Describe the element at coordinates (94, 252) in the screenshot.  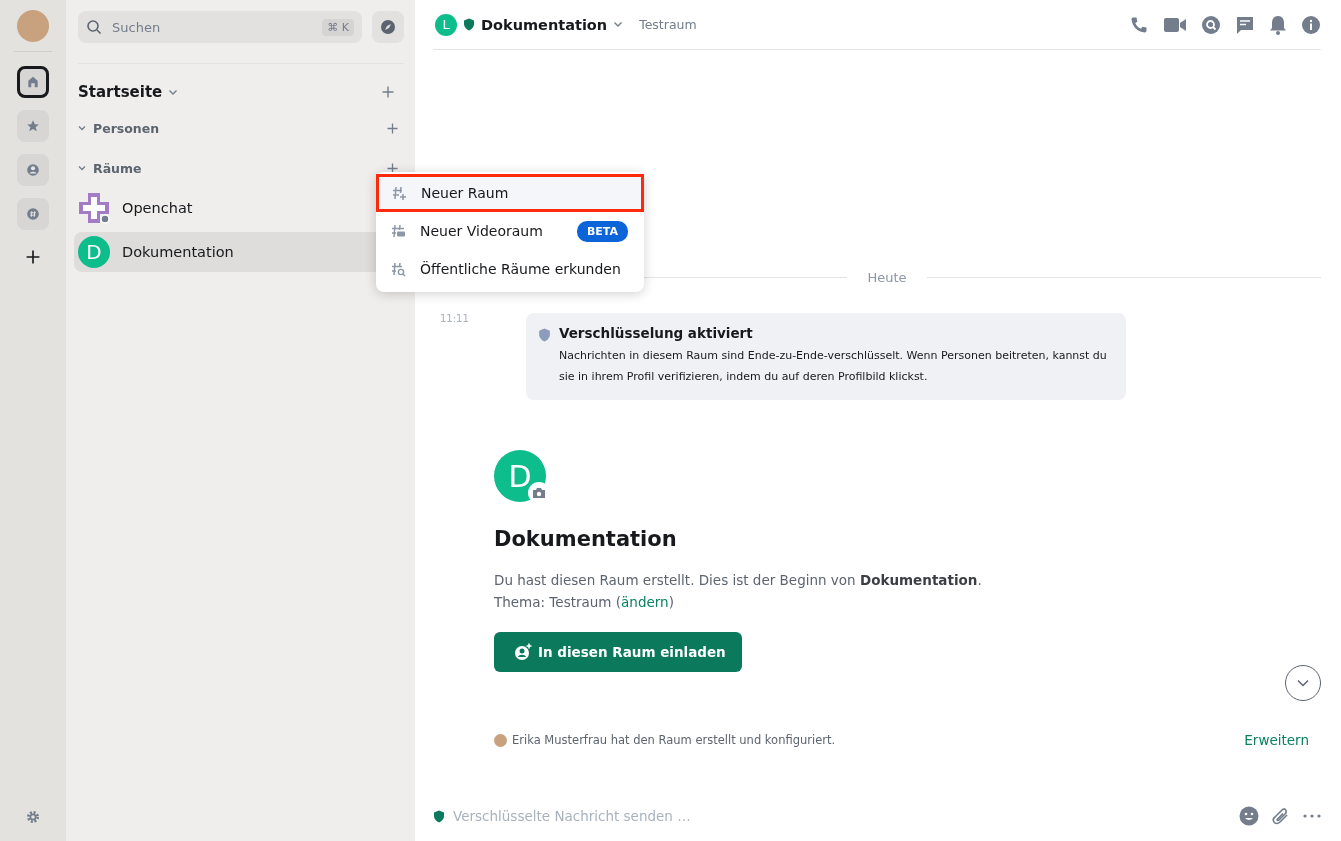
I see `room-avatar: D` at that location.